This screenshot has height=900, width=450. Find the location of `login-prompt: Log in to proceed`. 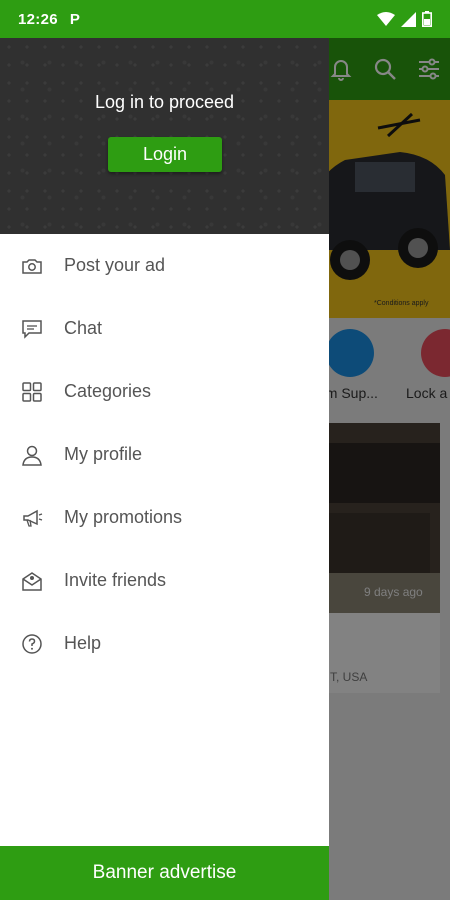

login-prompt: Log in to proceed is located at coordinates (164, 102).